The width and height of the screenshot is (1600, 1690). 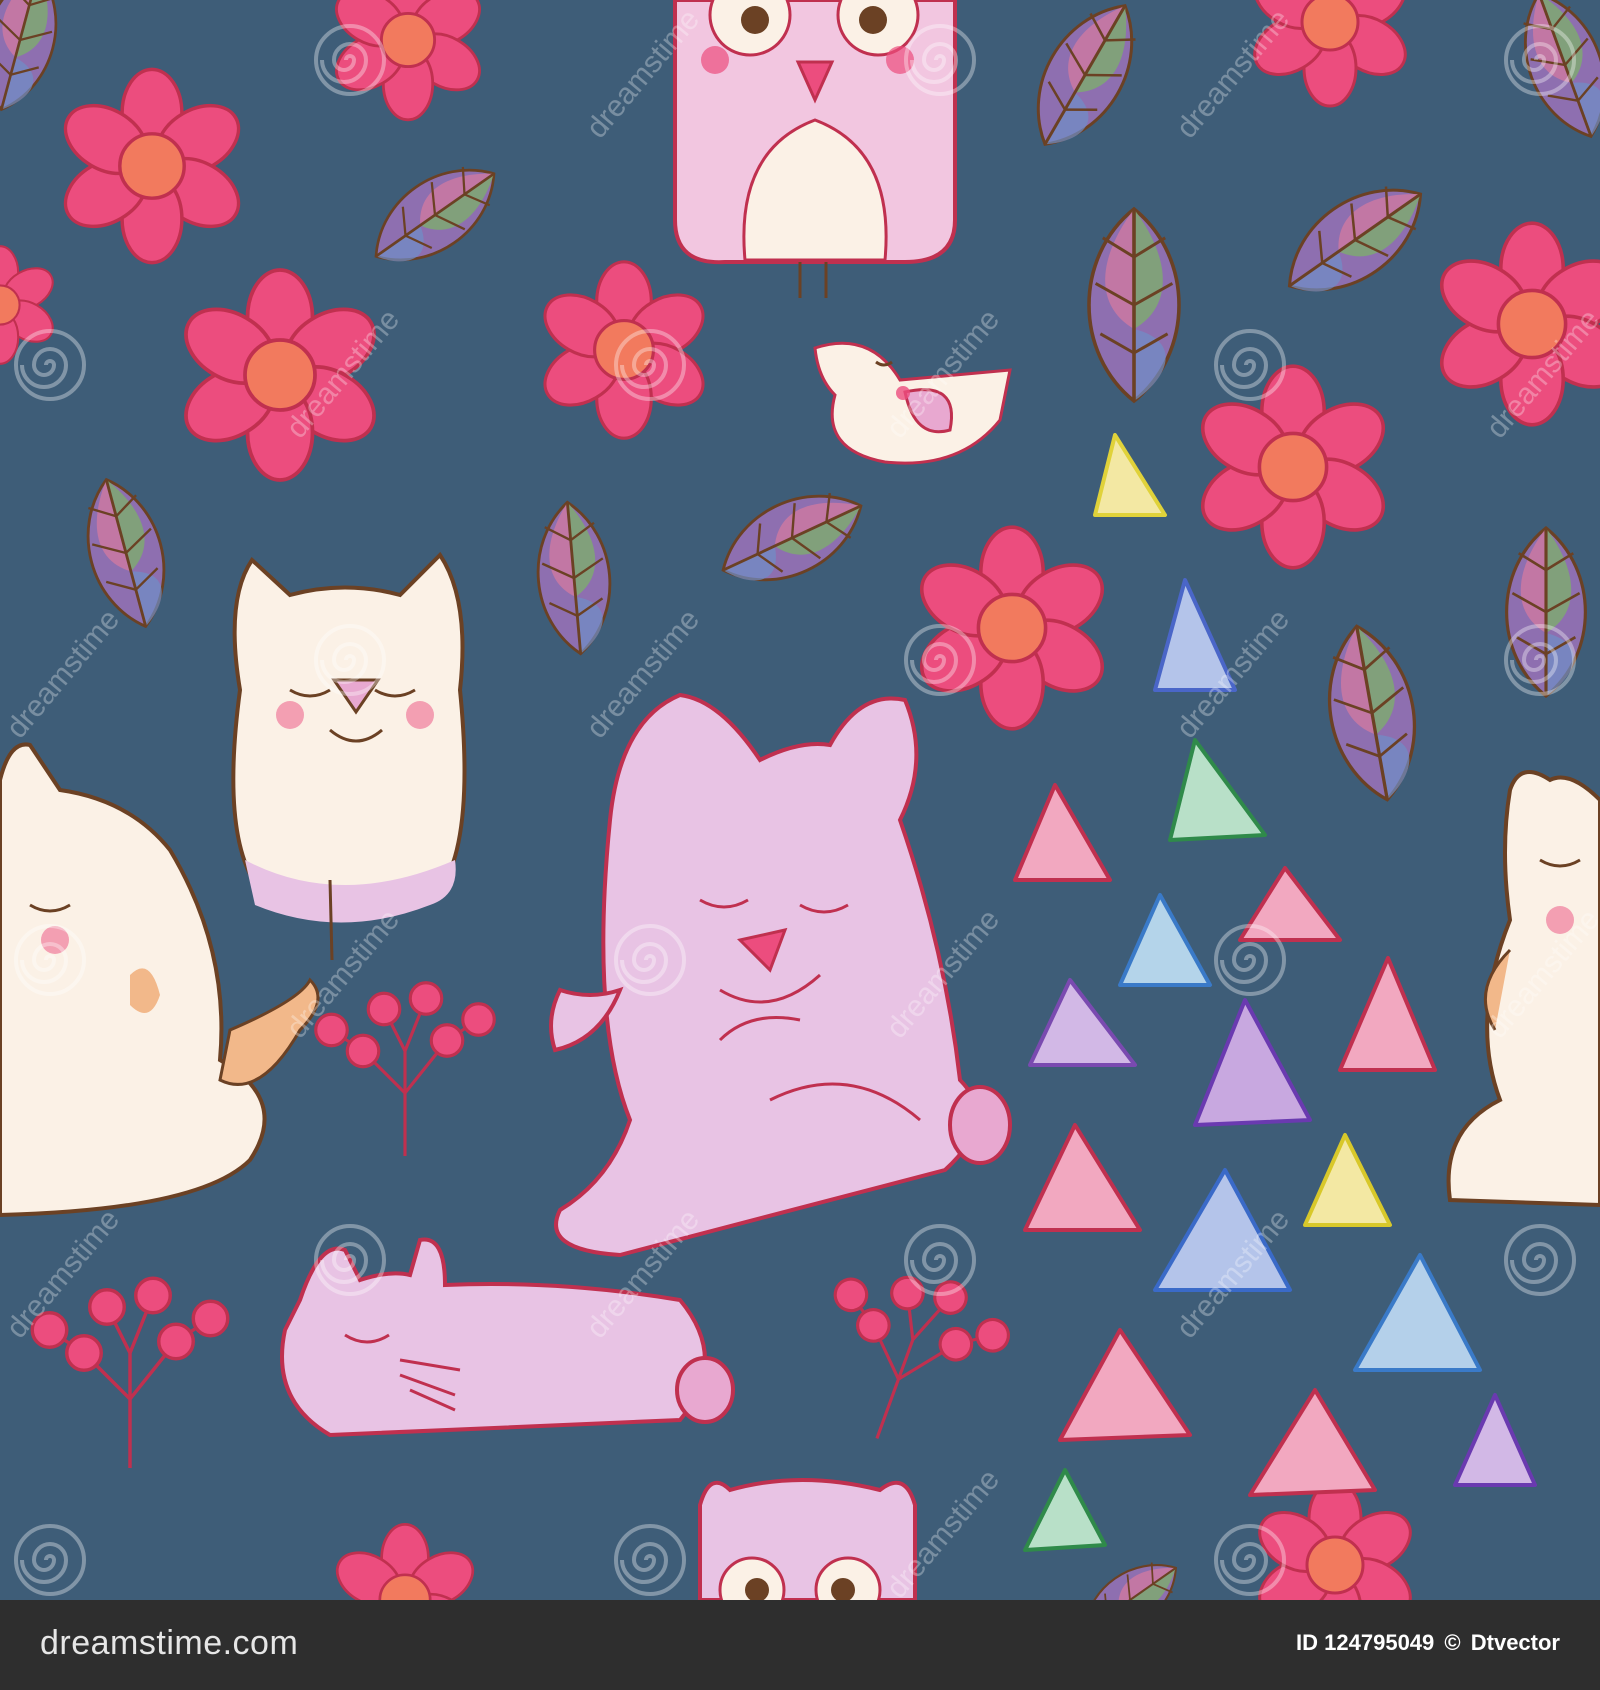 What do you see at coordinates (1452, 1642) in the screenshot?
I see `copyright-icon: ©` at bounding box center [1452, 1642].